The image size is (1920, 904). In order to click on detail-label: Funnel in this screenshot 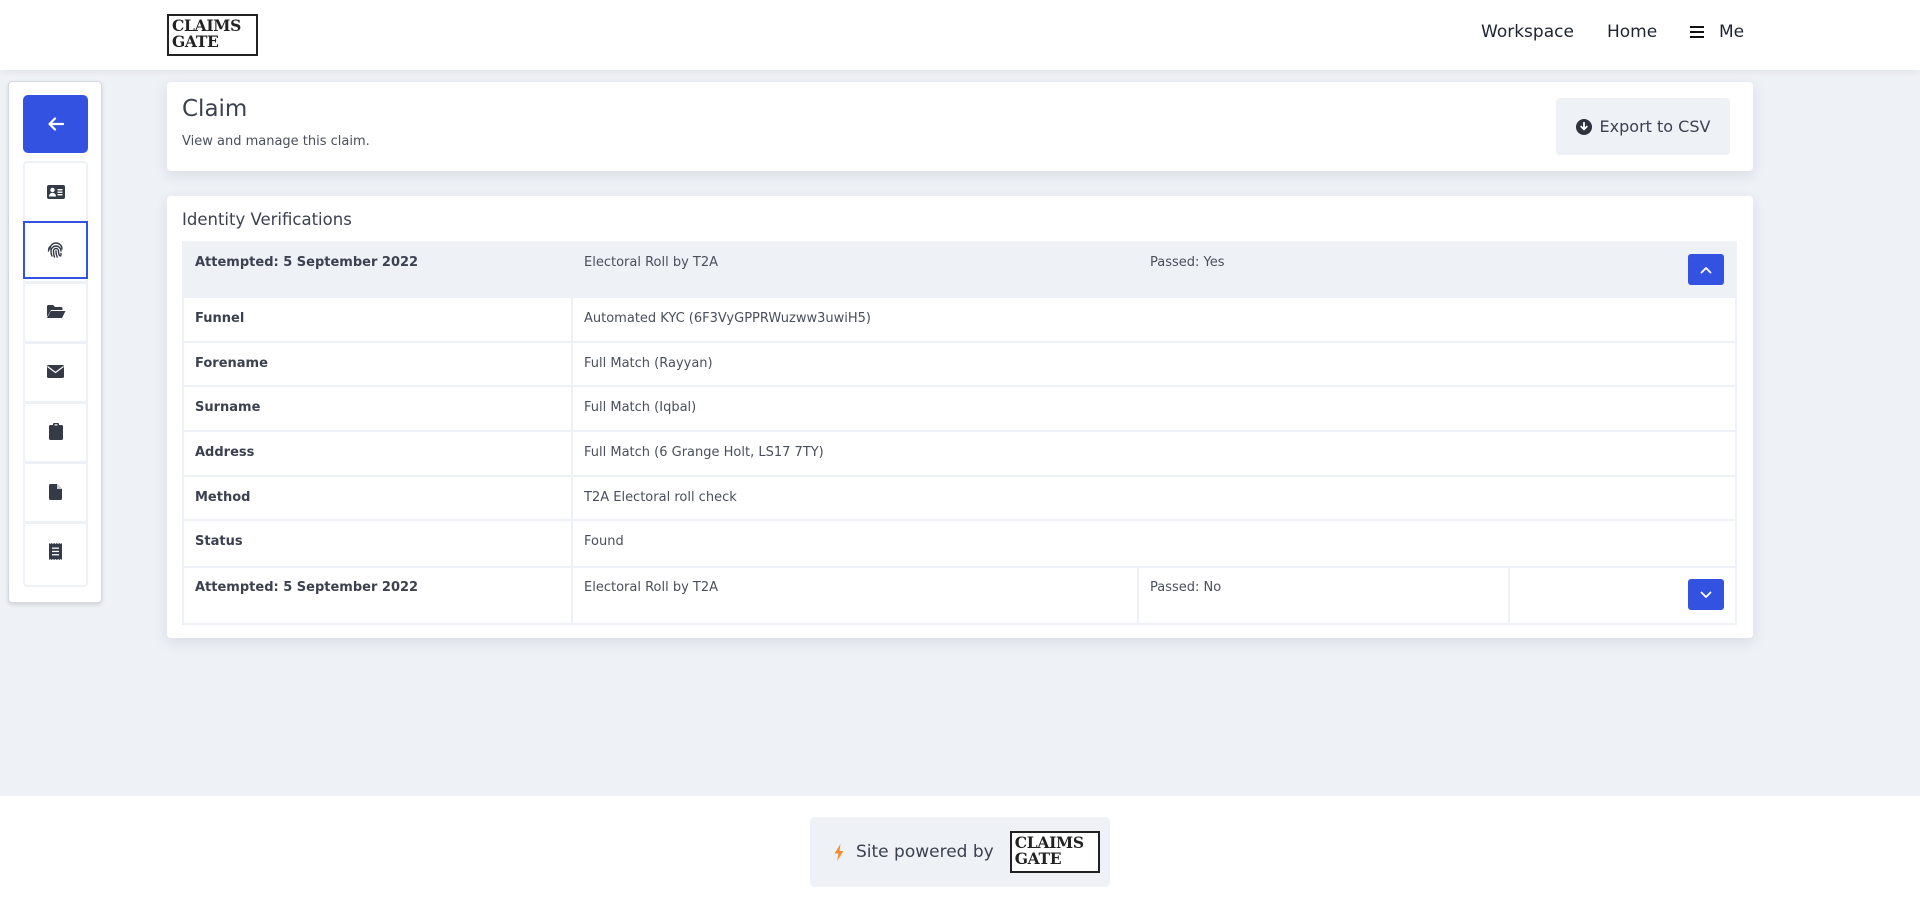, I will do `click(220, 318)`.